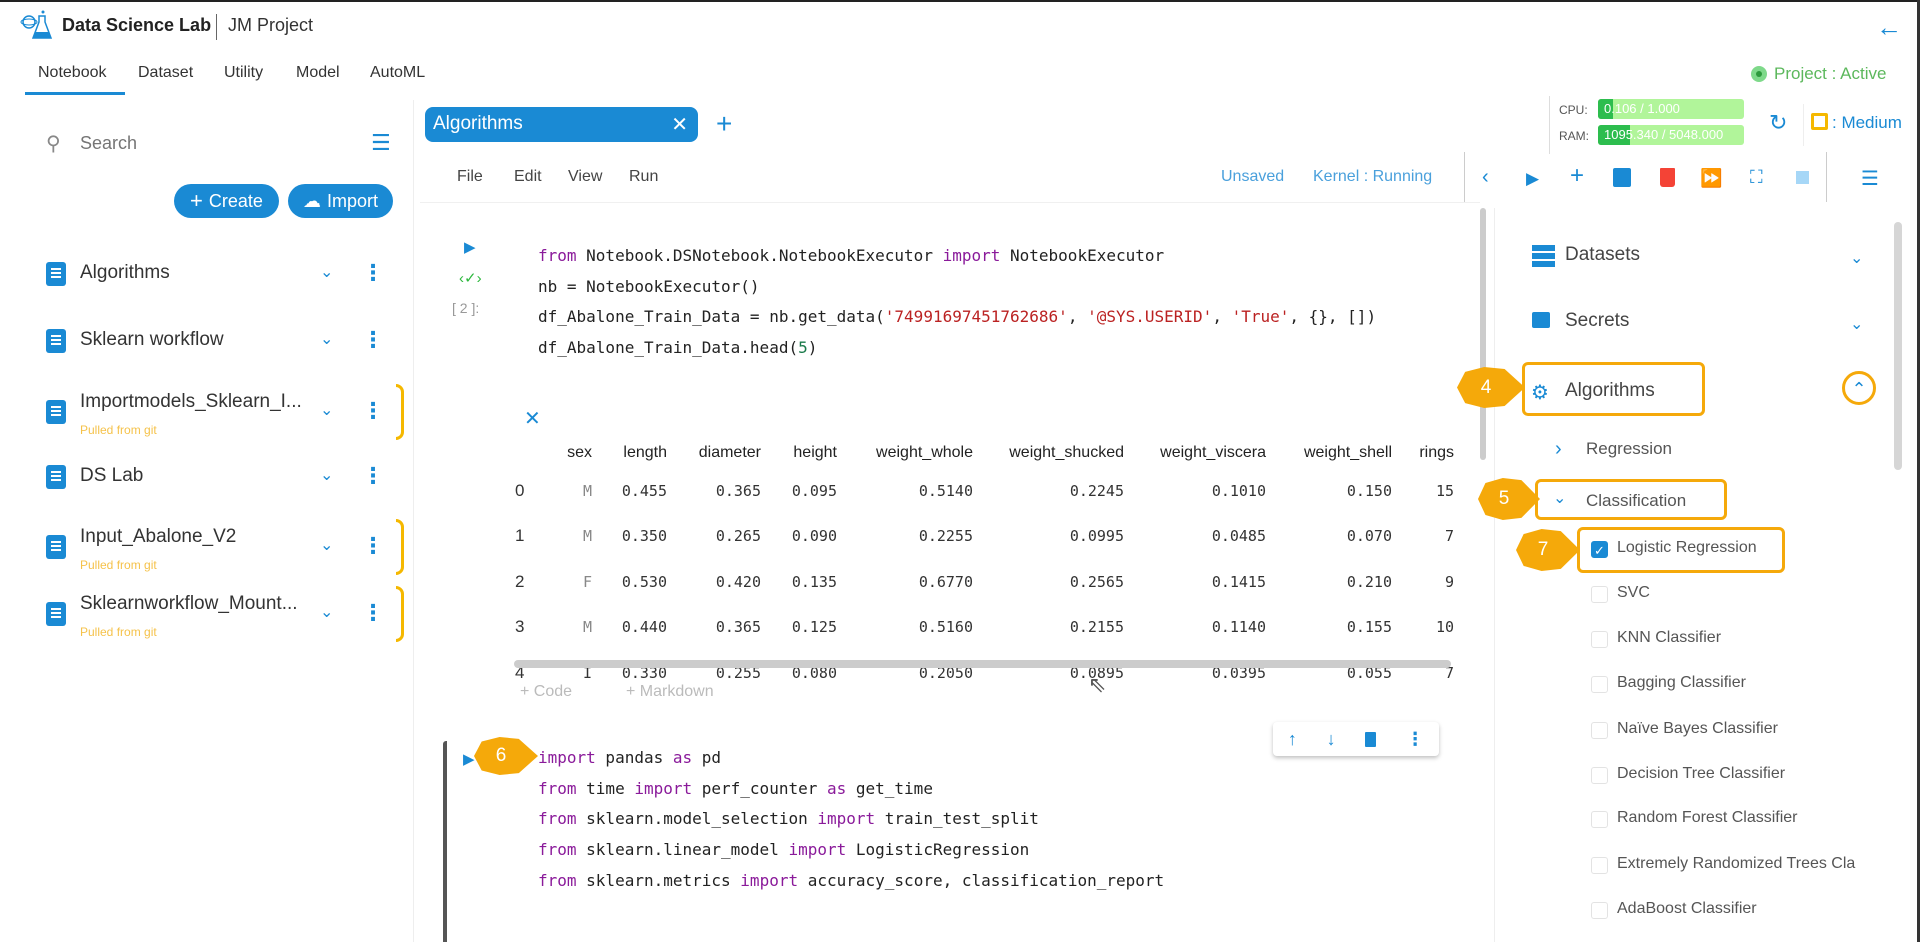 The height and width of the screenshot is (942, 1920). Describe the element at coordinates (670, 692) in the screenshot. I see `add-markdown-cell-button: + Markdown` at that location.